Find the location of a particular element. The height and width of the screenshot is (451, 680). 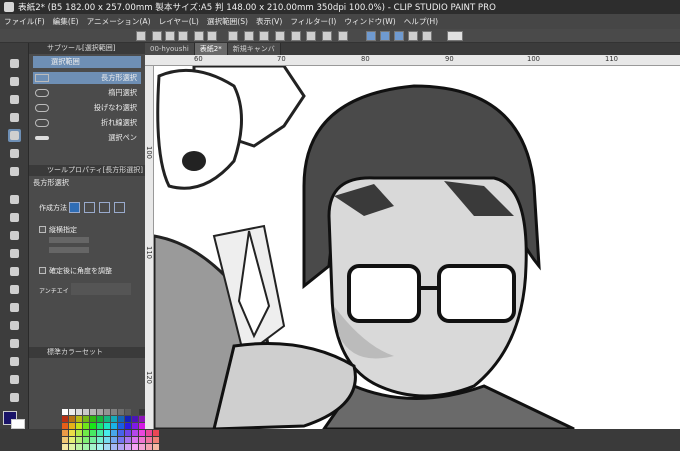

aspect-checkbox is located at coordinates (42, 229).